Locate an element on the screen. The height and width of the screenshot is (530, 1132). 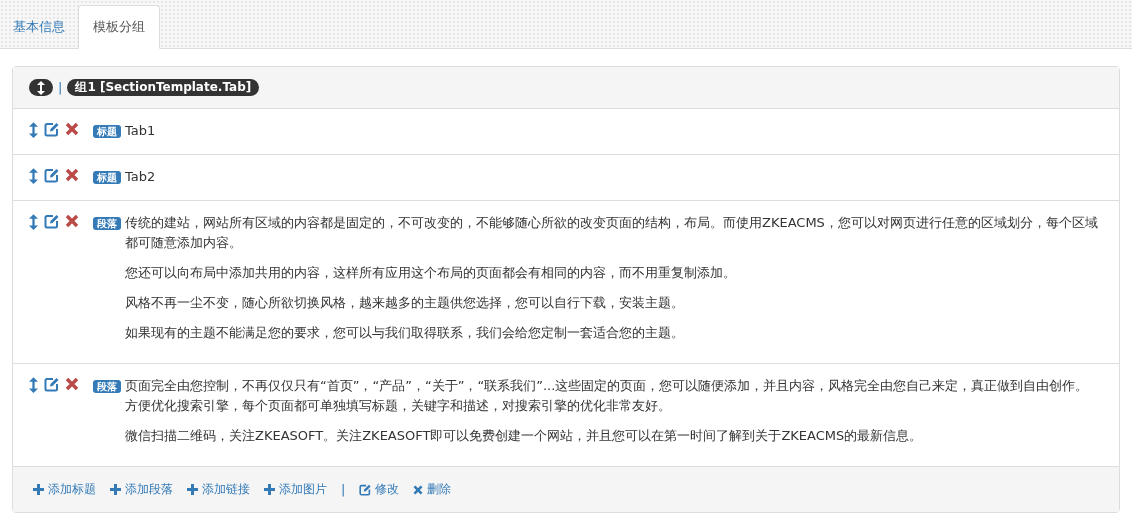
tab: 基本信息 is located at coordinates (39, 27).